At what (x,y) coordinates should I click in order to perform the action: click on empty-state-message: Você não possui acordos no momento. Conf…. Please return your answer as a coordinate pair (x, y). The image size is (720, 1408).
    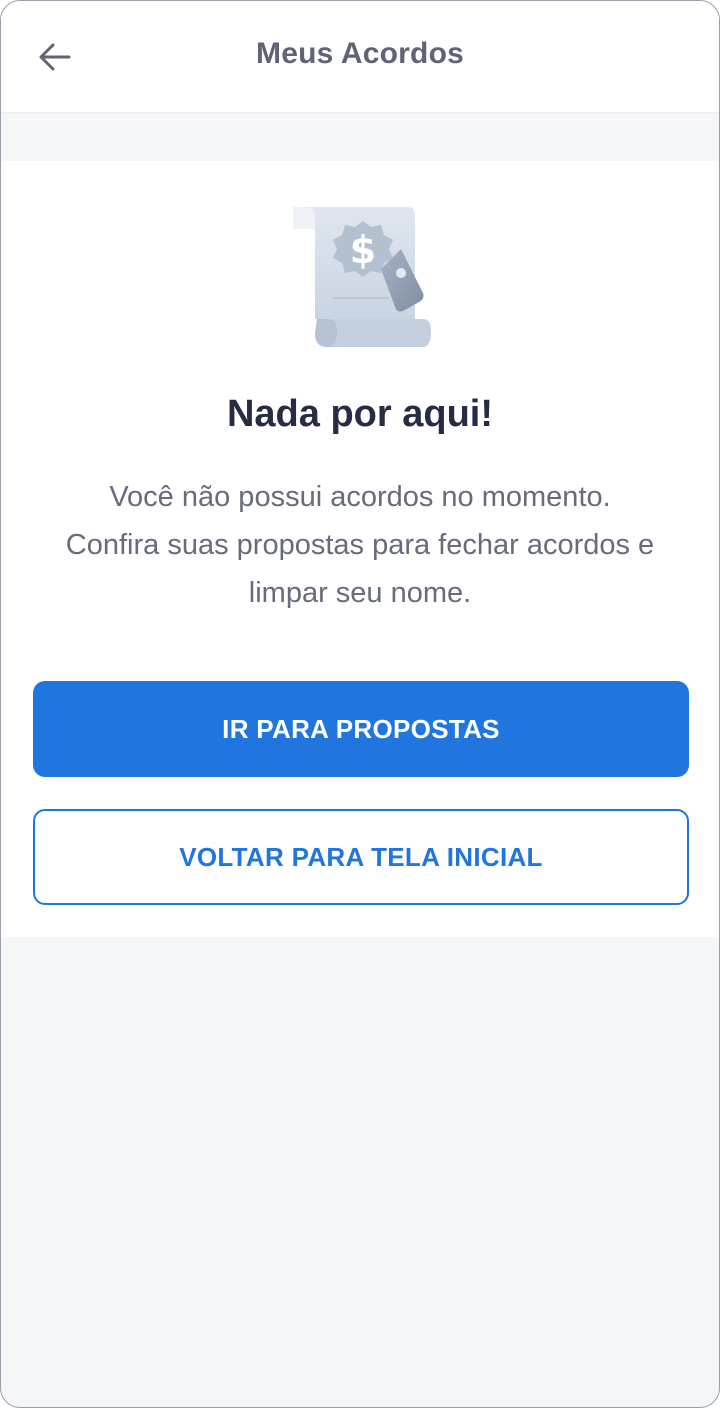
    Looking at the image, I should click on (360, 545).